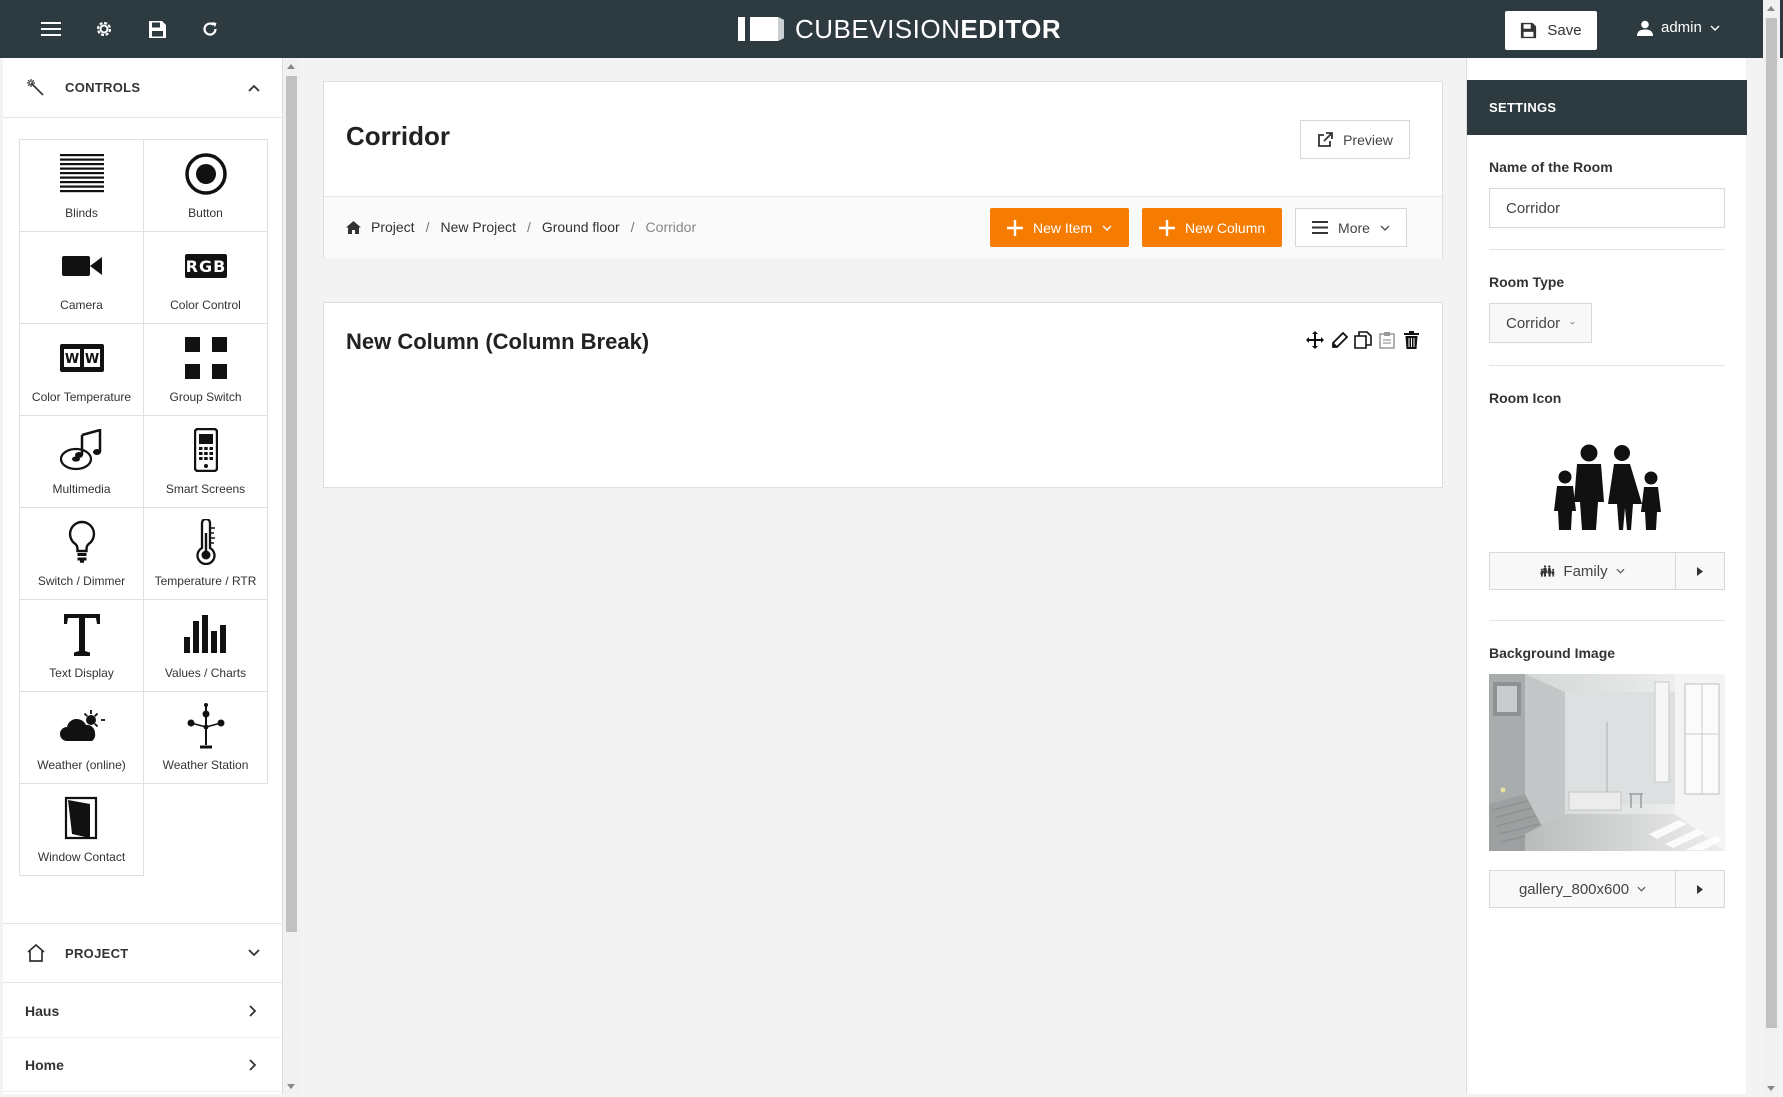  What do you see at coordinates (1354, 227) in the screenshot?
I see `more-button-label: More` at bounding box center [1354, 227].